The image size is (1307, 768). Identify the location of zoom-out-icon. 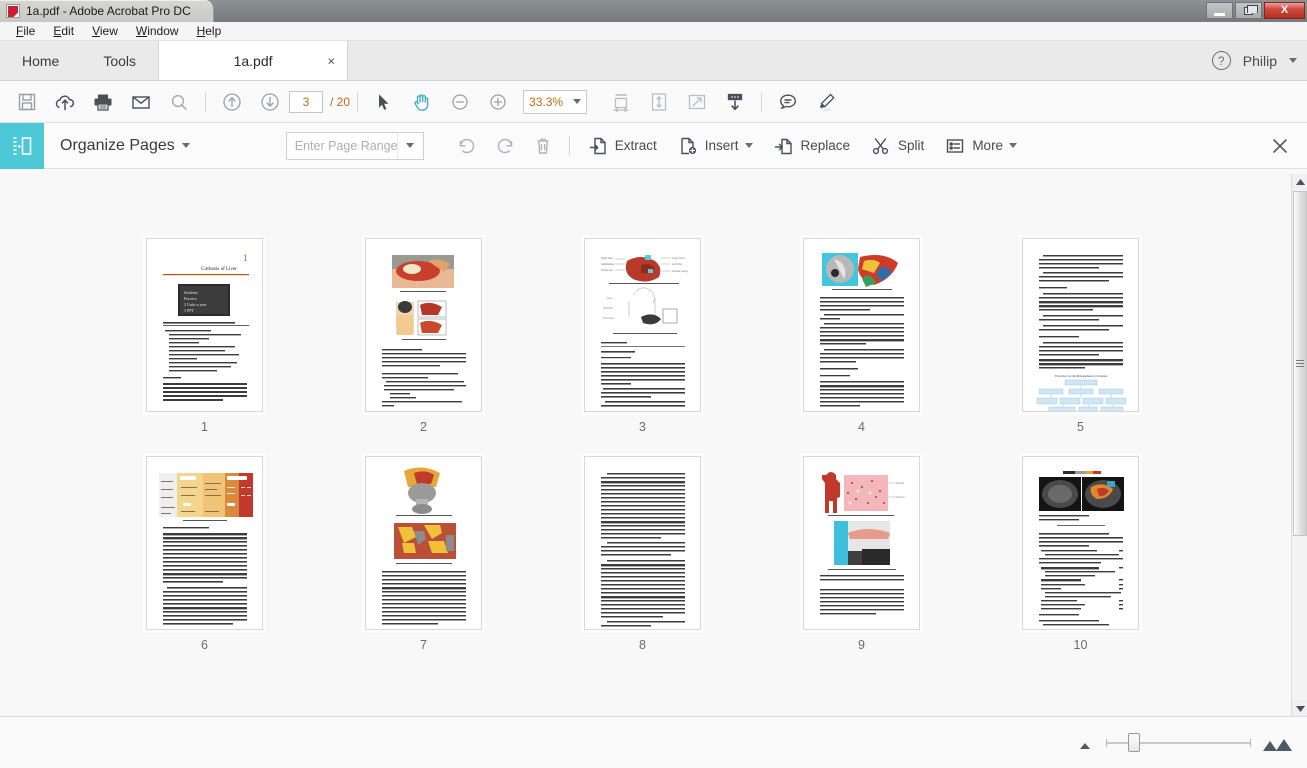
(460, 102).